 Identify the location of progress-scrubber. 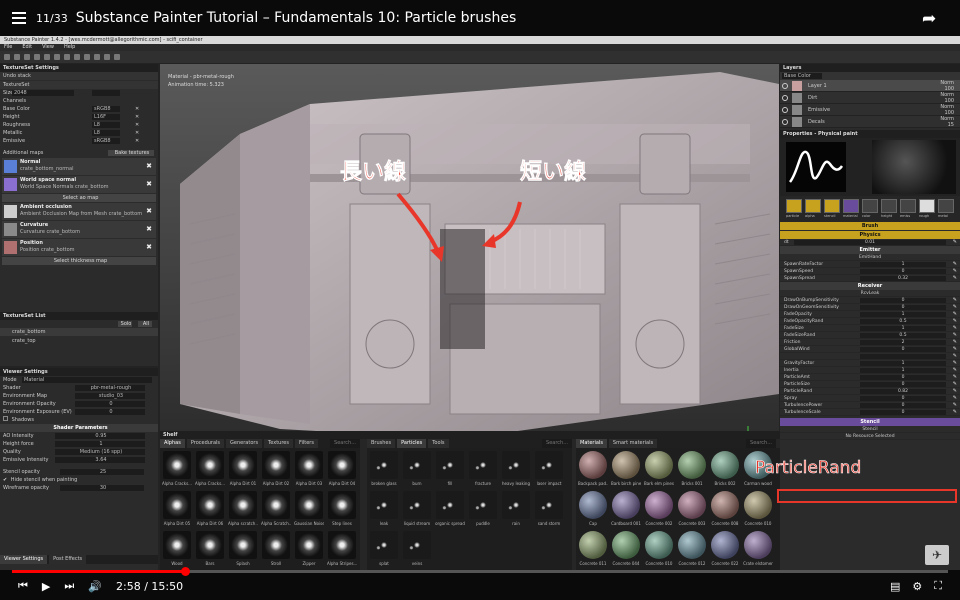
(185, 571).